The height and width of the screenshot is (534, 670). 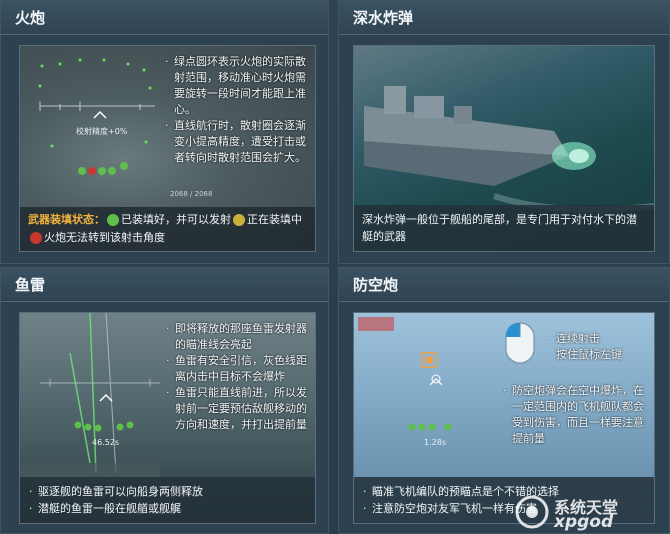 What do you see at coordinates (105, 442) in the screenshot?
I see `torpedo-timer: 46.52s` at bounding box center [105, 442].